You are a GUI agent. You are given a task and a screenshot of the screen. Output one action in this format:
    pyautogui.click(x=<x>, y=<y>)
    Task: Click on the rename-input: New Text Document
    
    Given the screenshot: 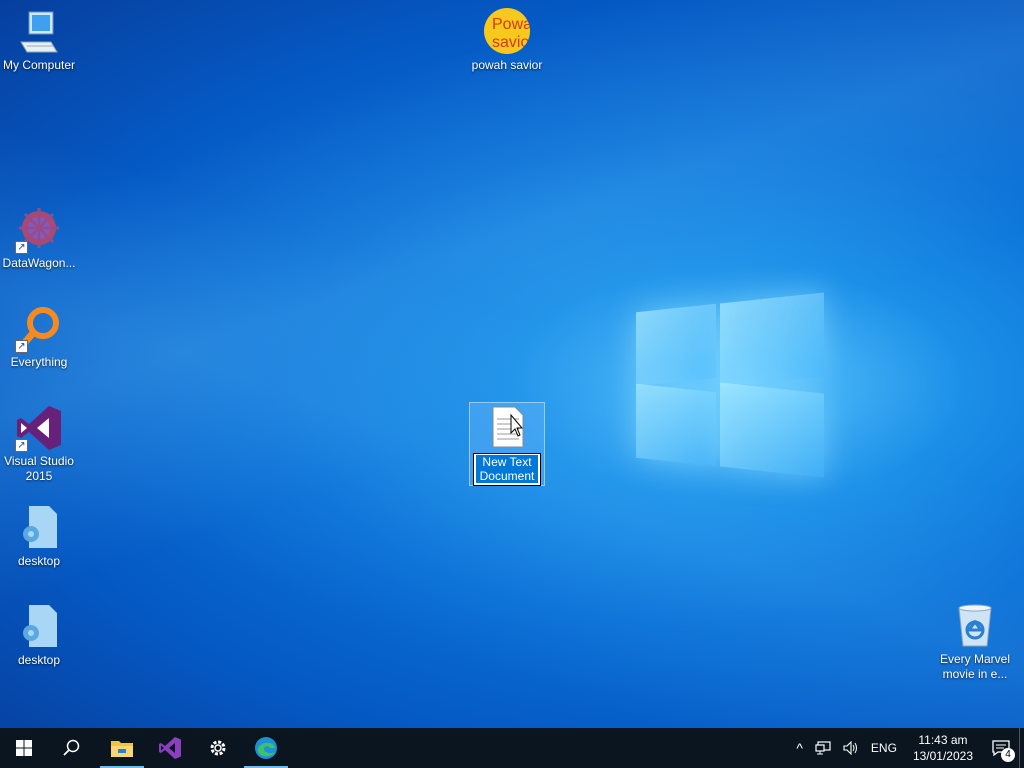 What is the action you would take?
    pyautogui.click(x=507, y=469)
    